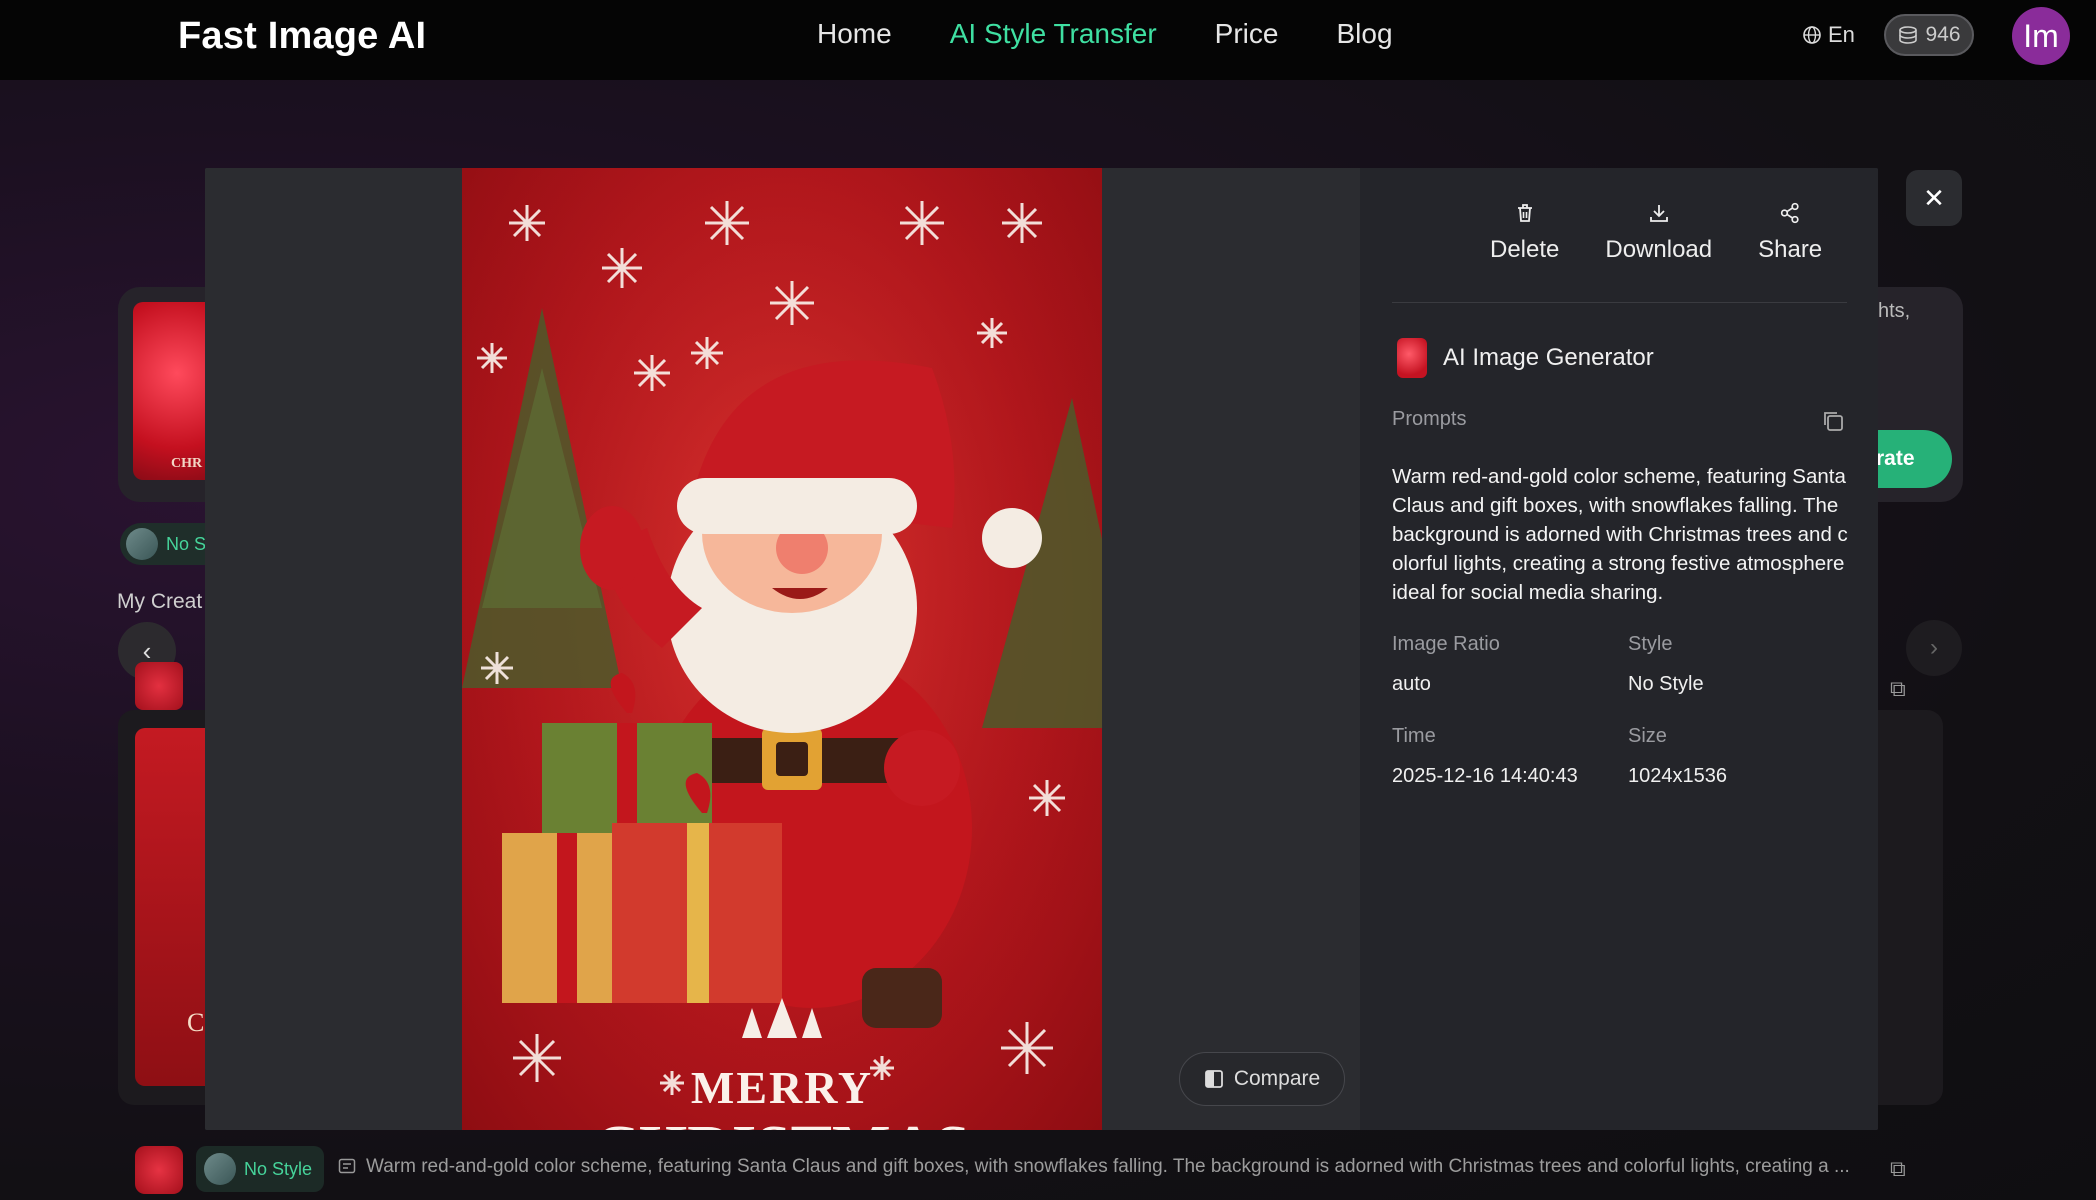 The image size is (2096, 1200). I want to click on share-label: Share, so click(1790, 249).